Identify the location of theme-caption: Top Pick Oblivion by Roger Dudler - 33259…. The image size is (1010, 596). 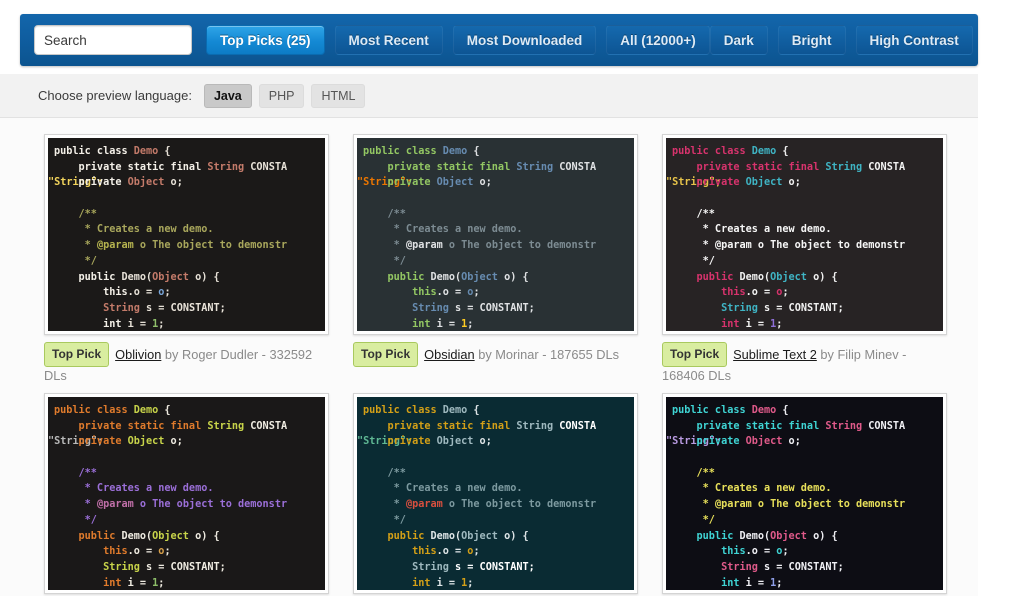
(187, 363).